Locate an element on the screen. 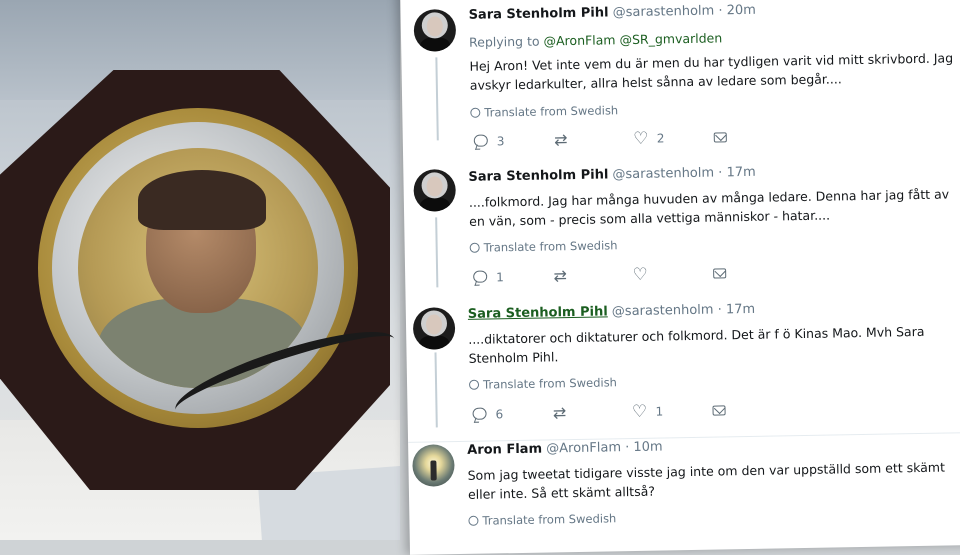  tweet-actions: 3 ⇄ ♡ 2 is located at coordinates (608, 140).